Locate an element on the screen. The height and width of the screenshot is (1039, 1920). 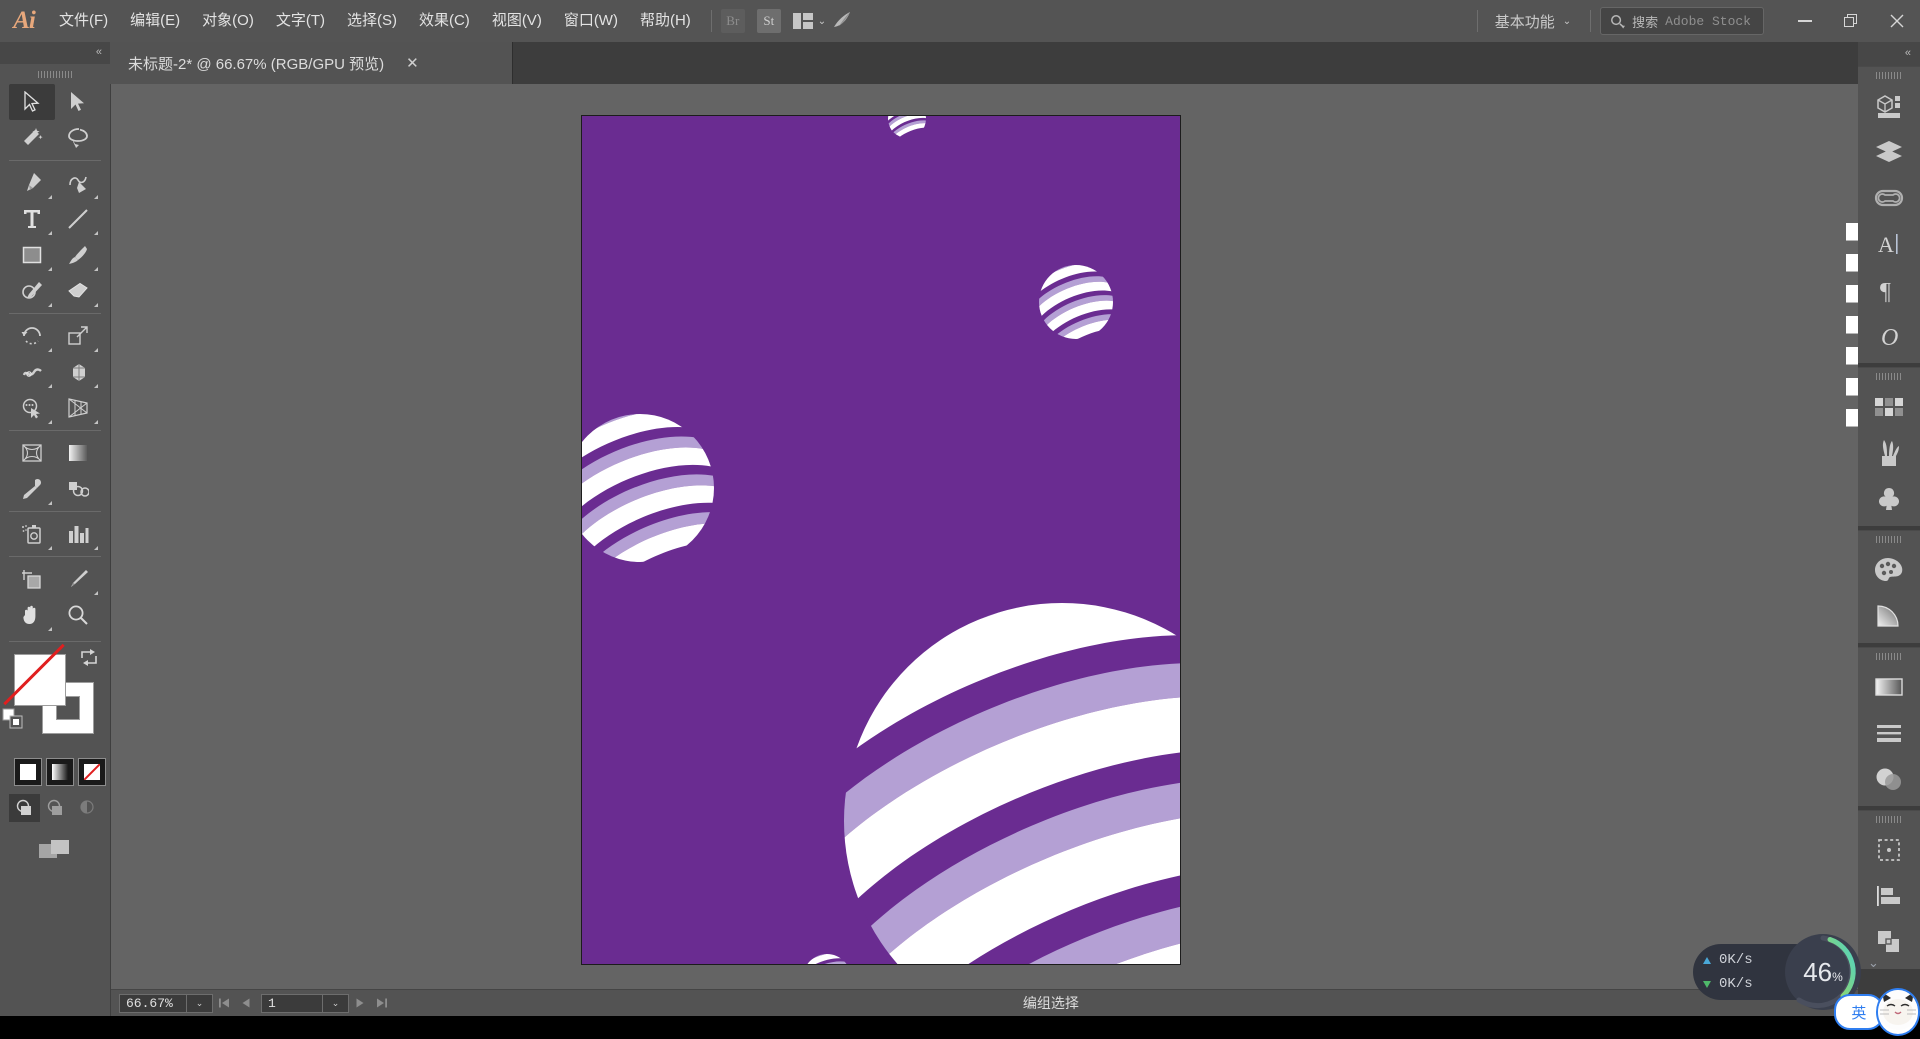
brushes-icon is located at coordinates (1889, 453).